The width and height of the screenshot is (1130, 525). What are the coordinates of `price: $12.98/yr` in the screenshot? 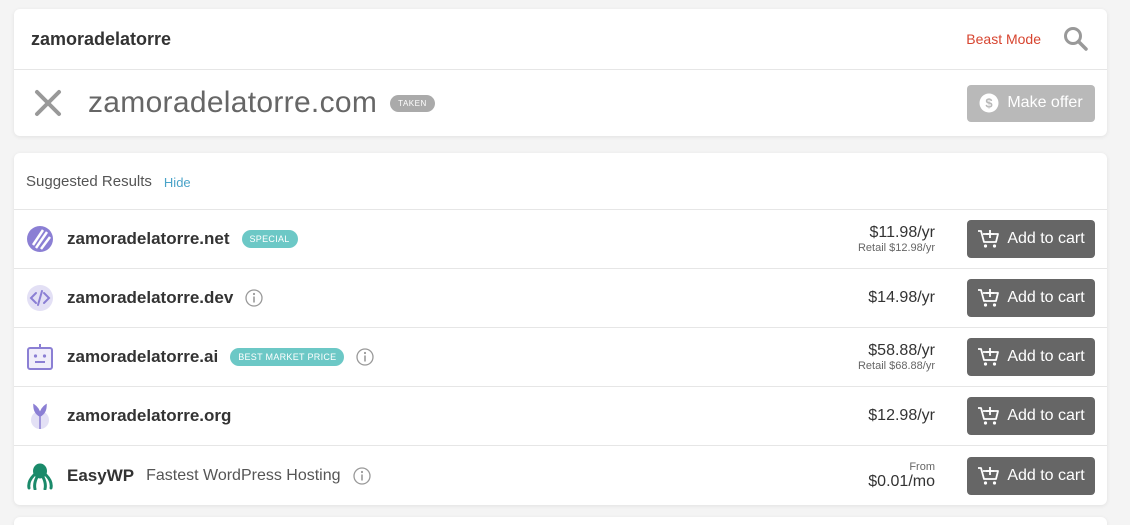 It's located at (901, 415).